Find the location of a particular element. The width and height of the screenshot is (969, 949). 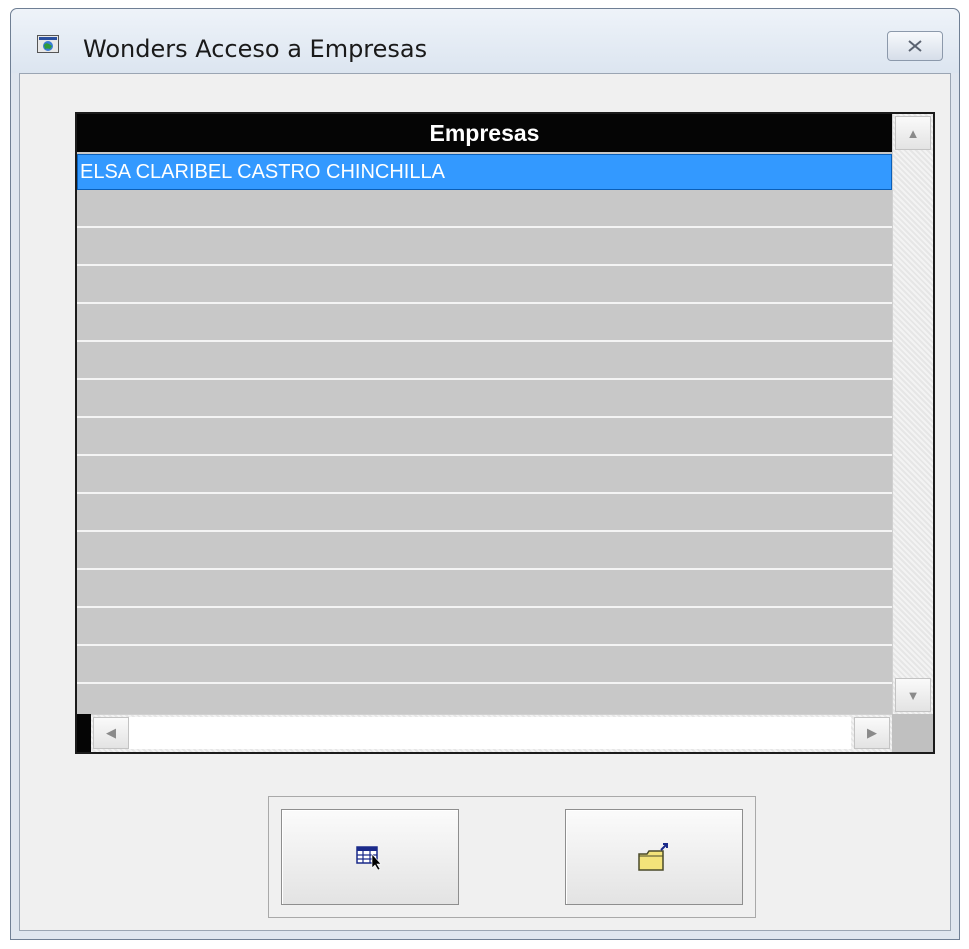

exit-button is located at coordinates (654, 857).